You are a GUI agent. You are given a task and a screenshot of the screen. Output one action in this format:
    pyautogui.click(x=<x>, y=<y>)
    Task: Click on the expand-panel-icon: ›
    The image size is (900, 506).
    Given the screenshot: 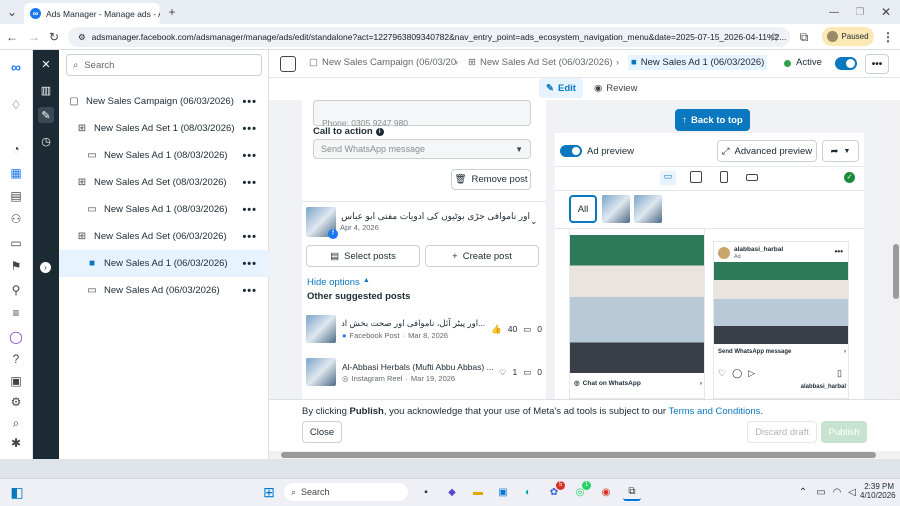 What is the action you would take?
    pyautogui.click(x=45, y=267)
    